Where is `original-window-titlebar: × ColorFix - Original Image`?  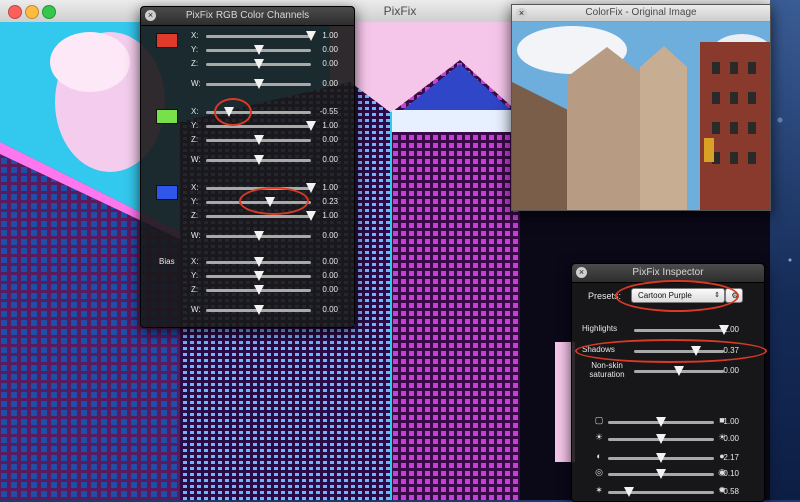
original-window-titlebar: × ColorFix - Original Image is located at coordinates (641, 13).